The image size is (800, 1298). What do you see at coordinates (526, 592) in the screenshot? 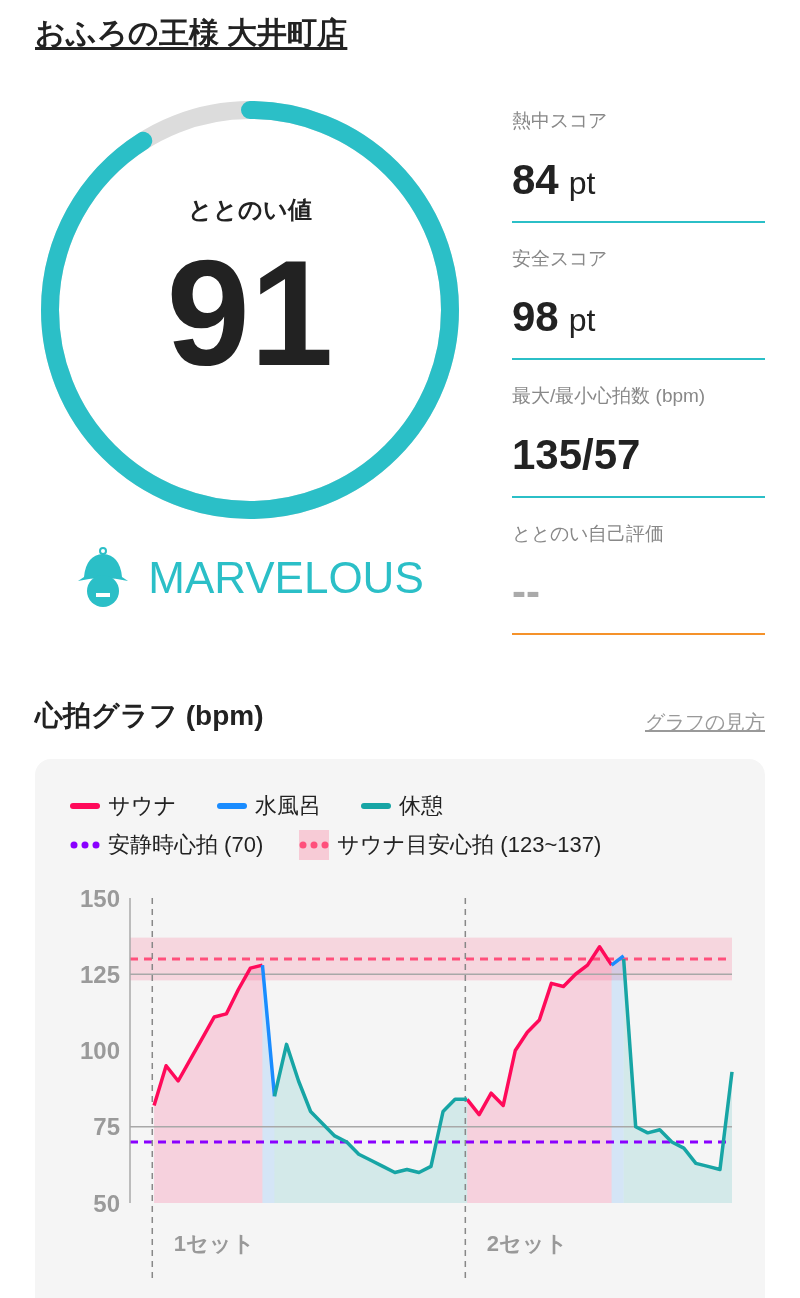
I see `stat-value: --` at bounding box center [526, 592].